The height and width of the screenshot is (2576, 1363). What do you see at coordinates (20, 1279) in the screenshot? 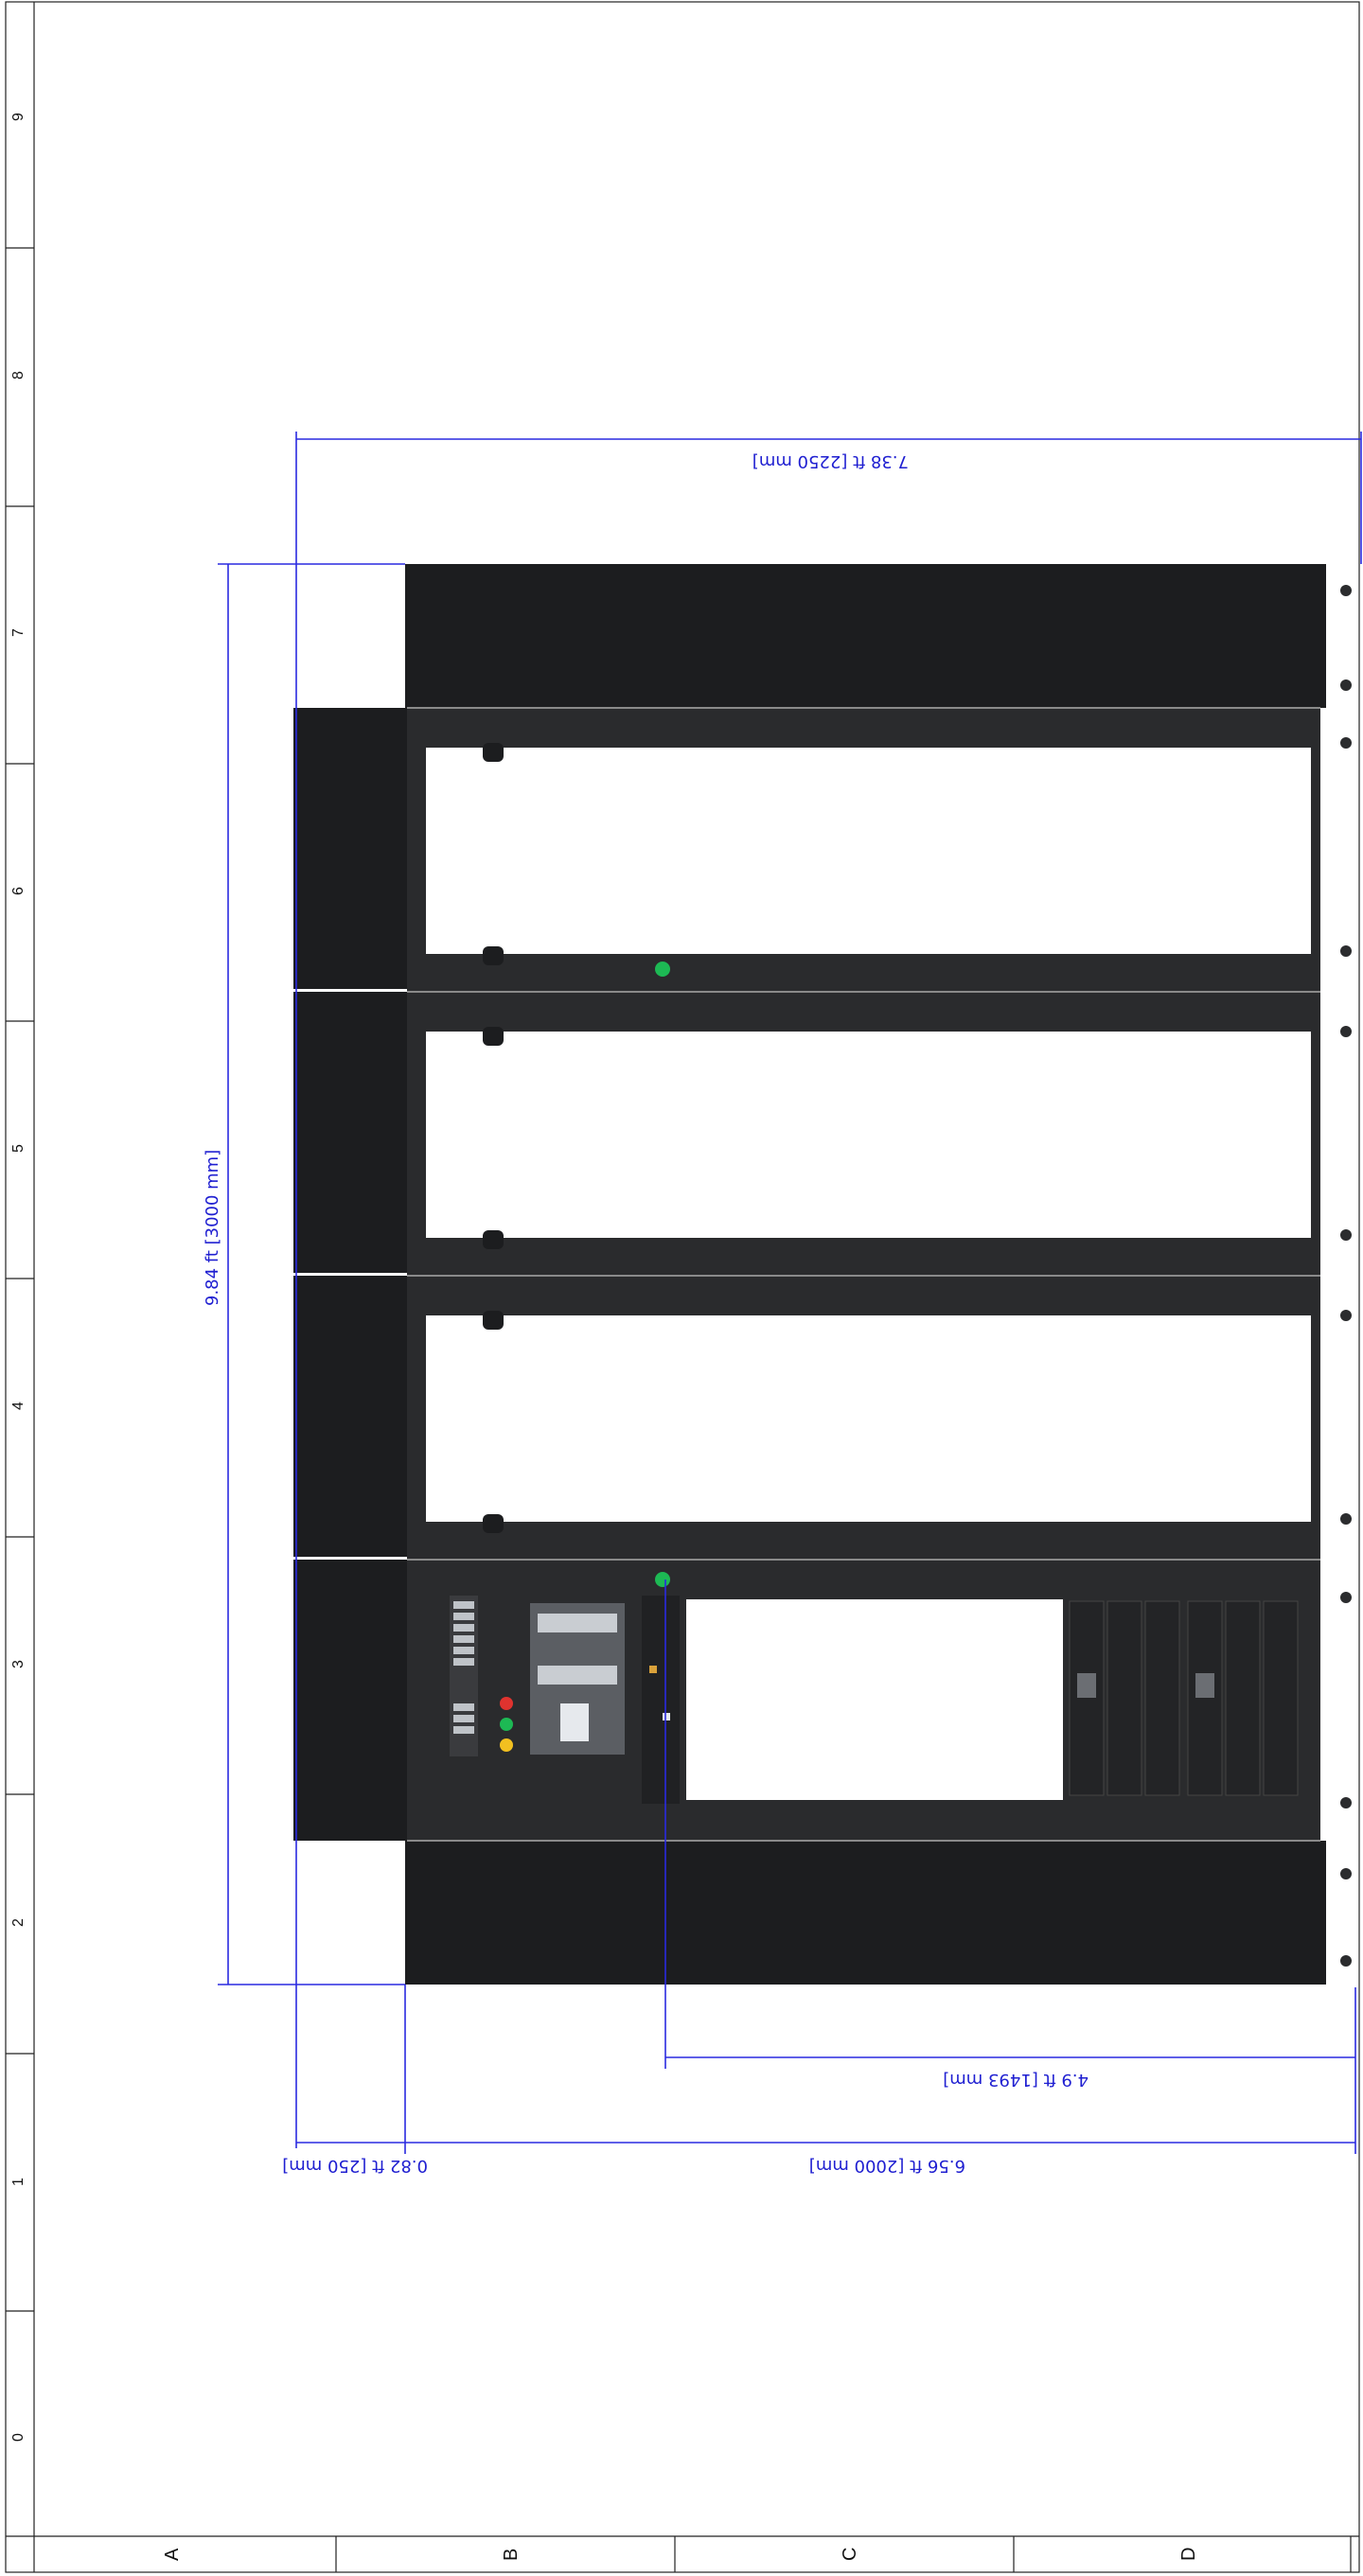
I see `zone-ticks` at bounding box center [20, 1279].